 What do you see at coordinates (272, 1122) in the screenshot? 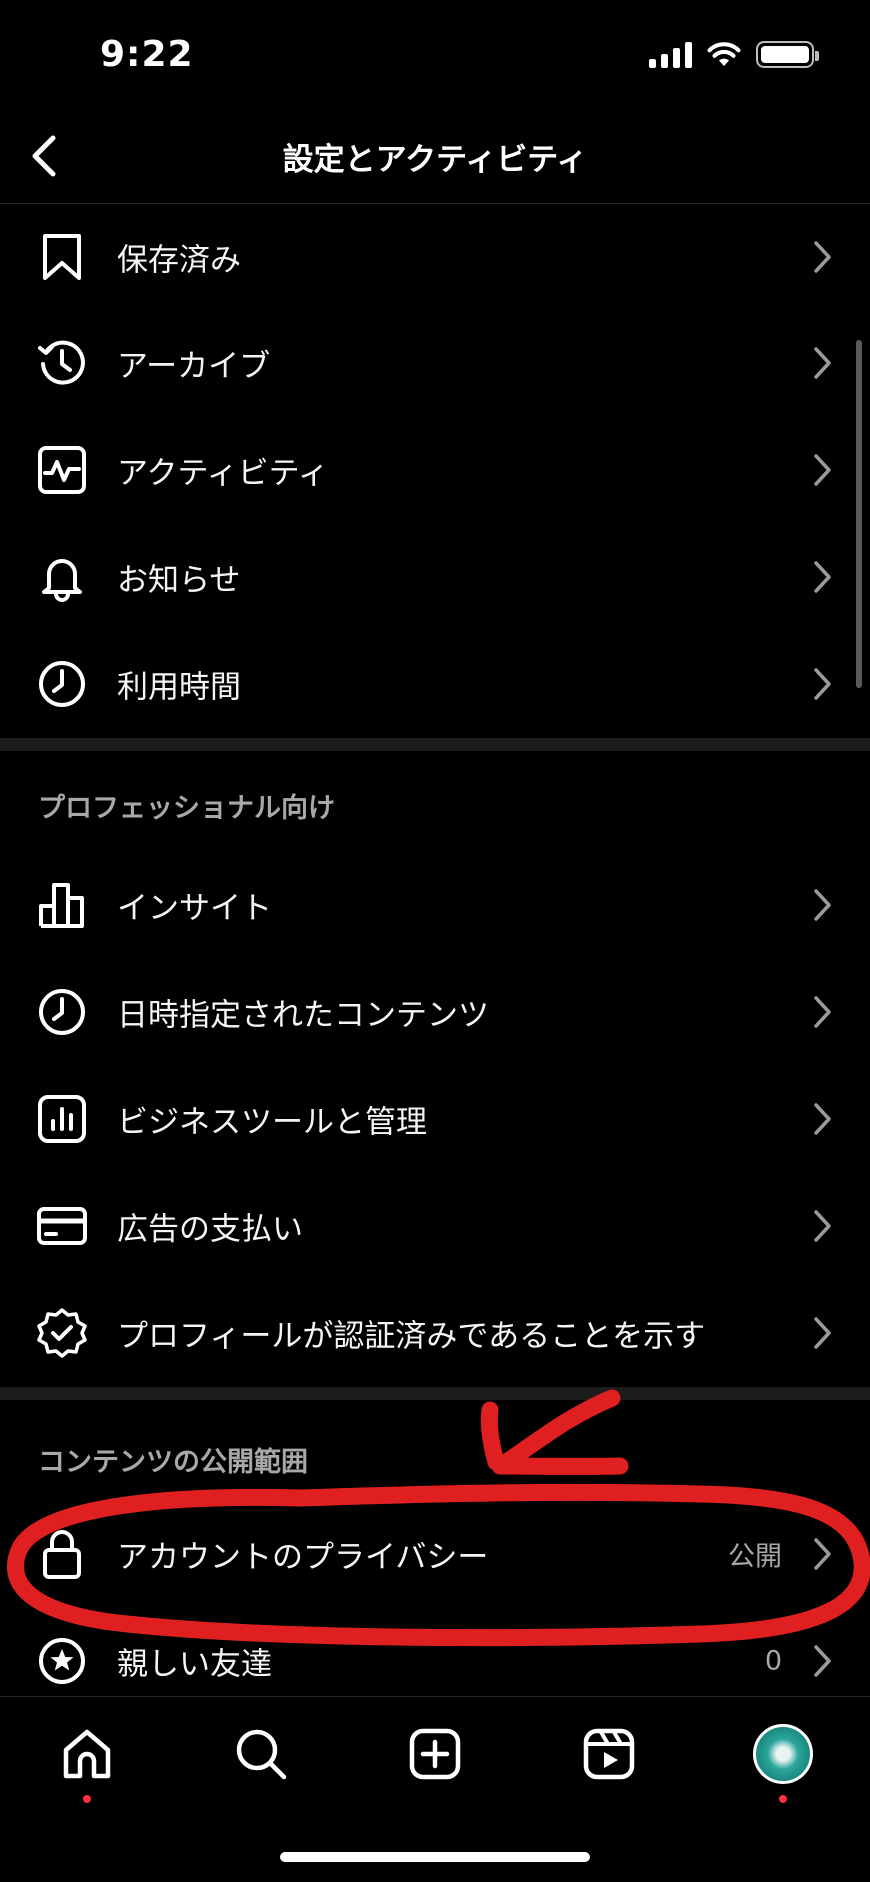
I see `menu-item-label: ビジネスツールと管理` at bounding box center [272, 1122].